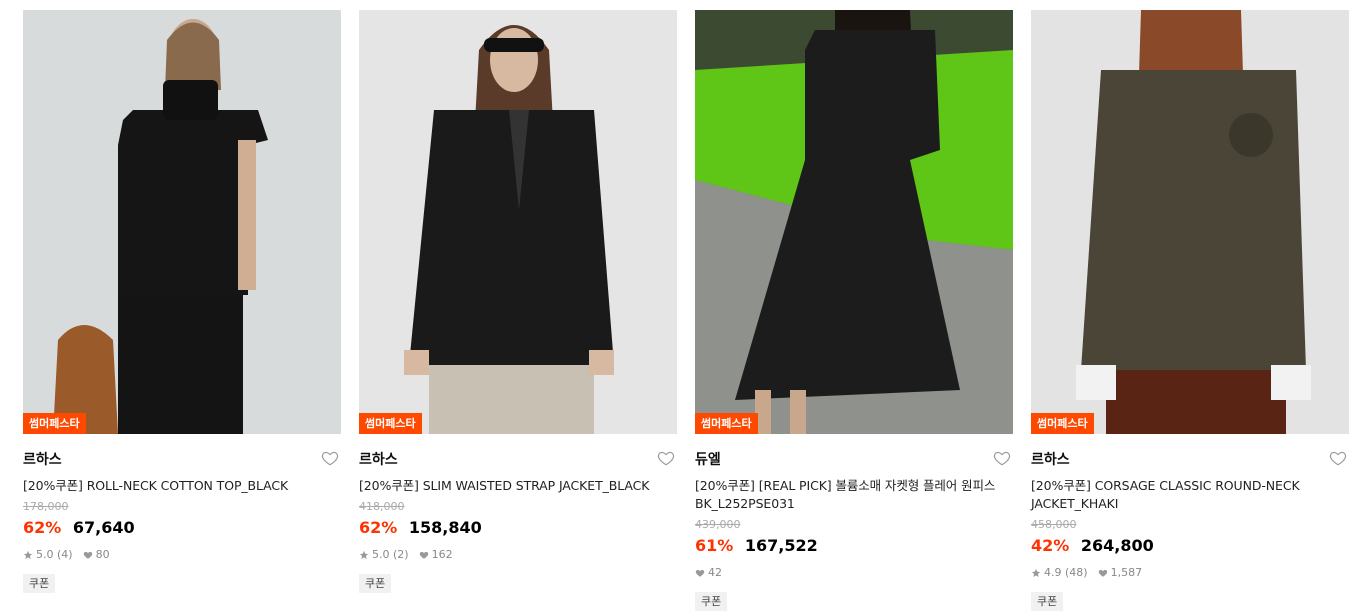  What do you see at coordinates (102, 554) in the screenshot?
I see `like-count: 80` at bounding box center [102, 554].